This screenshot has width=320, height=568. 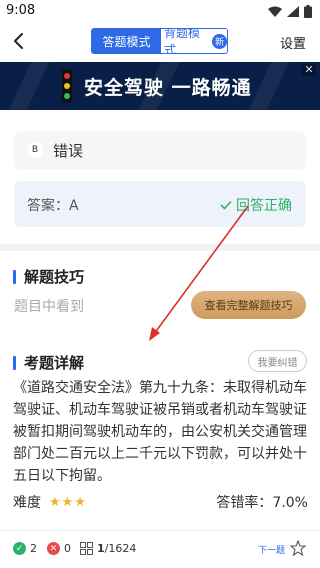 I want to click on top-nav: 答题模式 背题模式 新 设置, so click(x=160, y=42).